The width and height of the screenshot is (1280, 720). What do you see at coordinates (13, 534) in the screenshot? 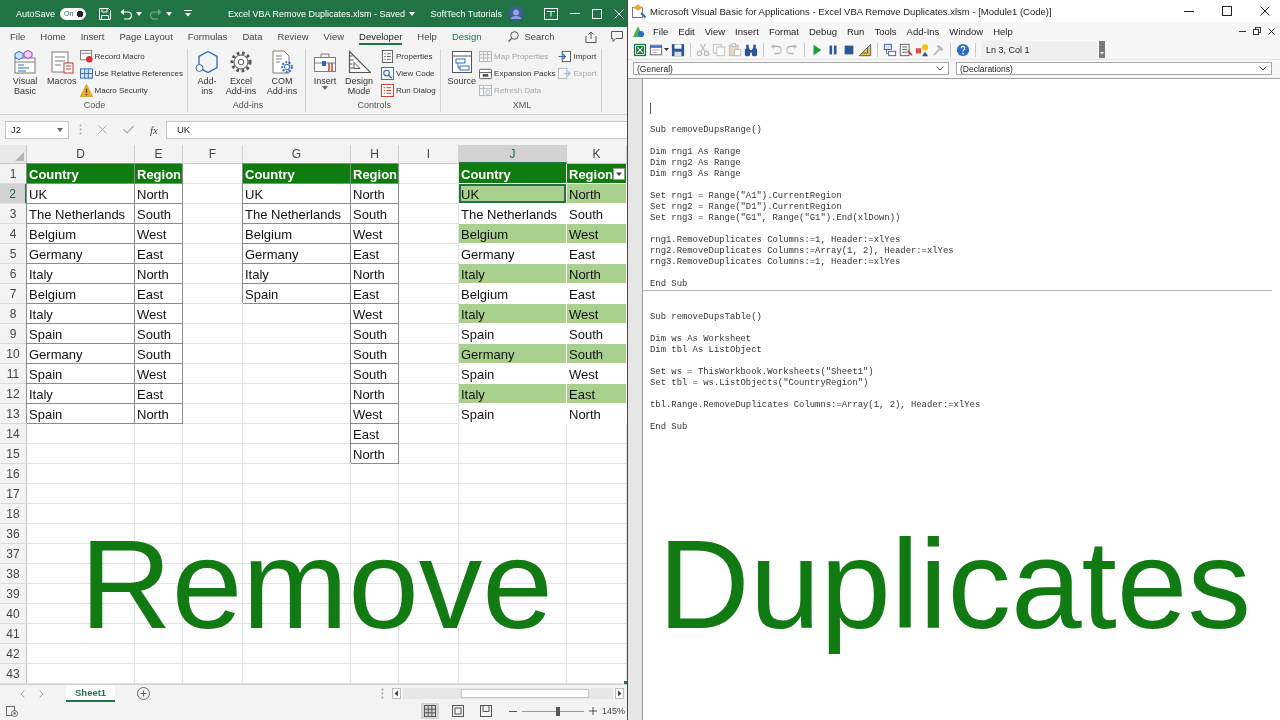
I see `row-header: 36` at bounding box center [13, 534].